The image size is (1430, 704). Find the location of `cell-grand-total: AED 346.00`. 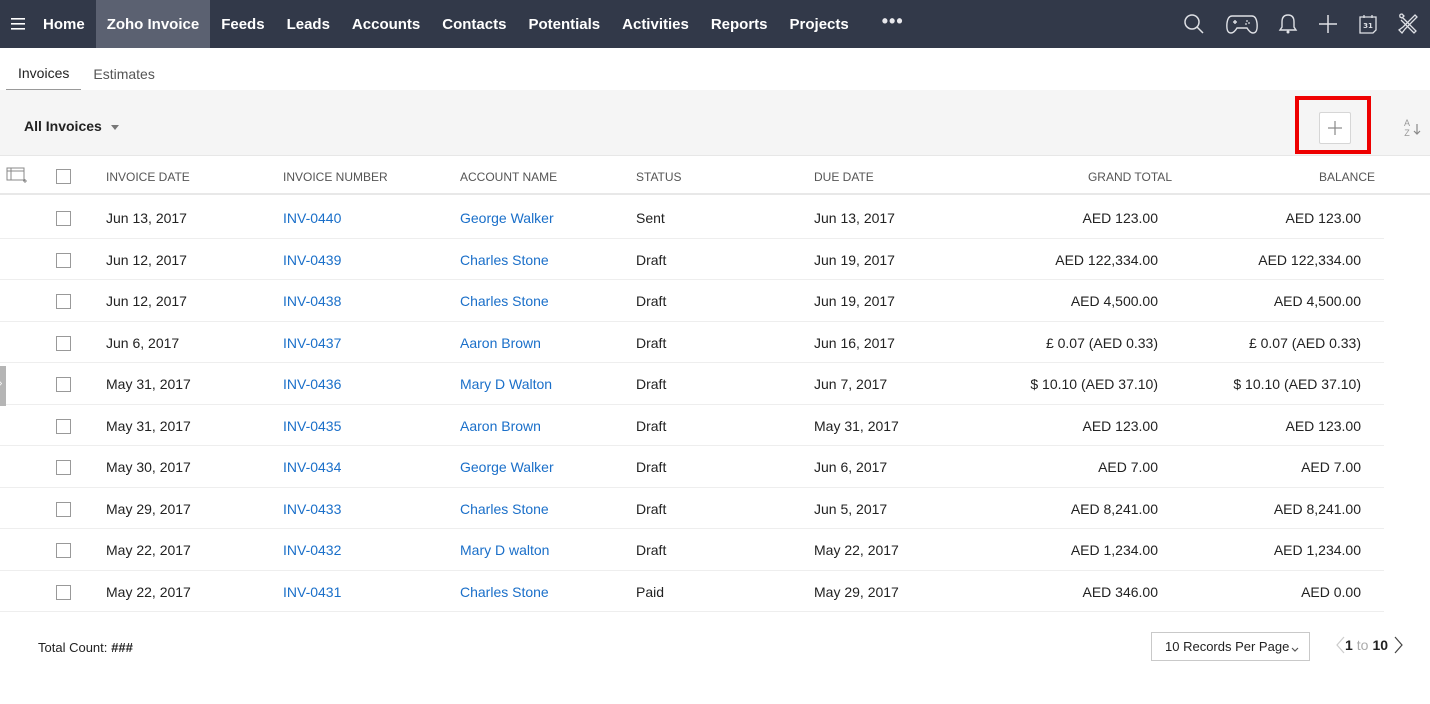

cell-grand-total: AED 346.00 is located at coordinates (1120, 591).